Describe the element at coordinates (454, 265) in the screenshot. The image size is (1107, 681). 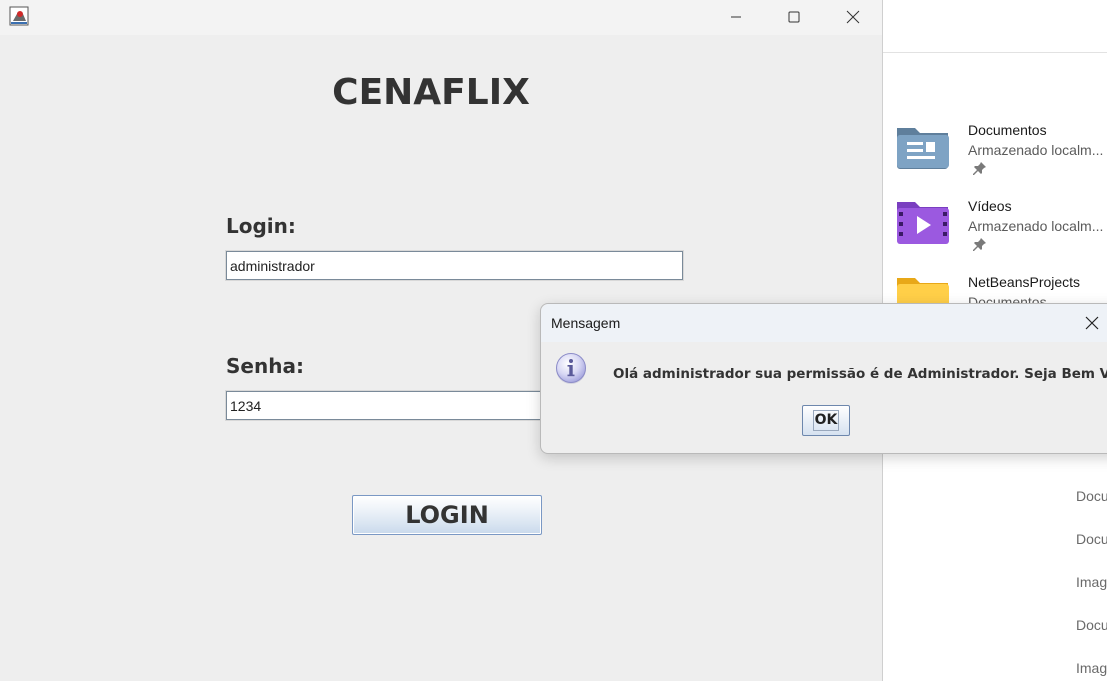
I see `login-input: administrador` at that location.